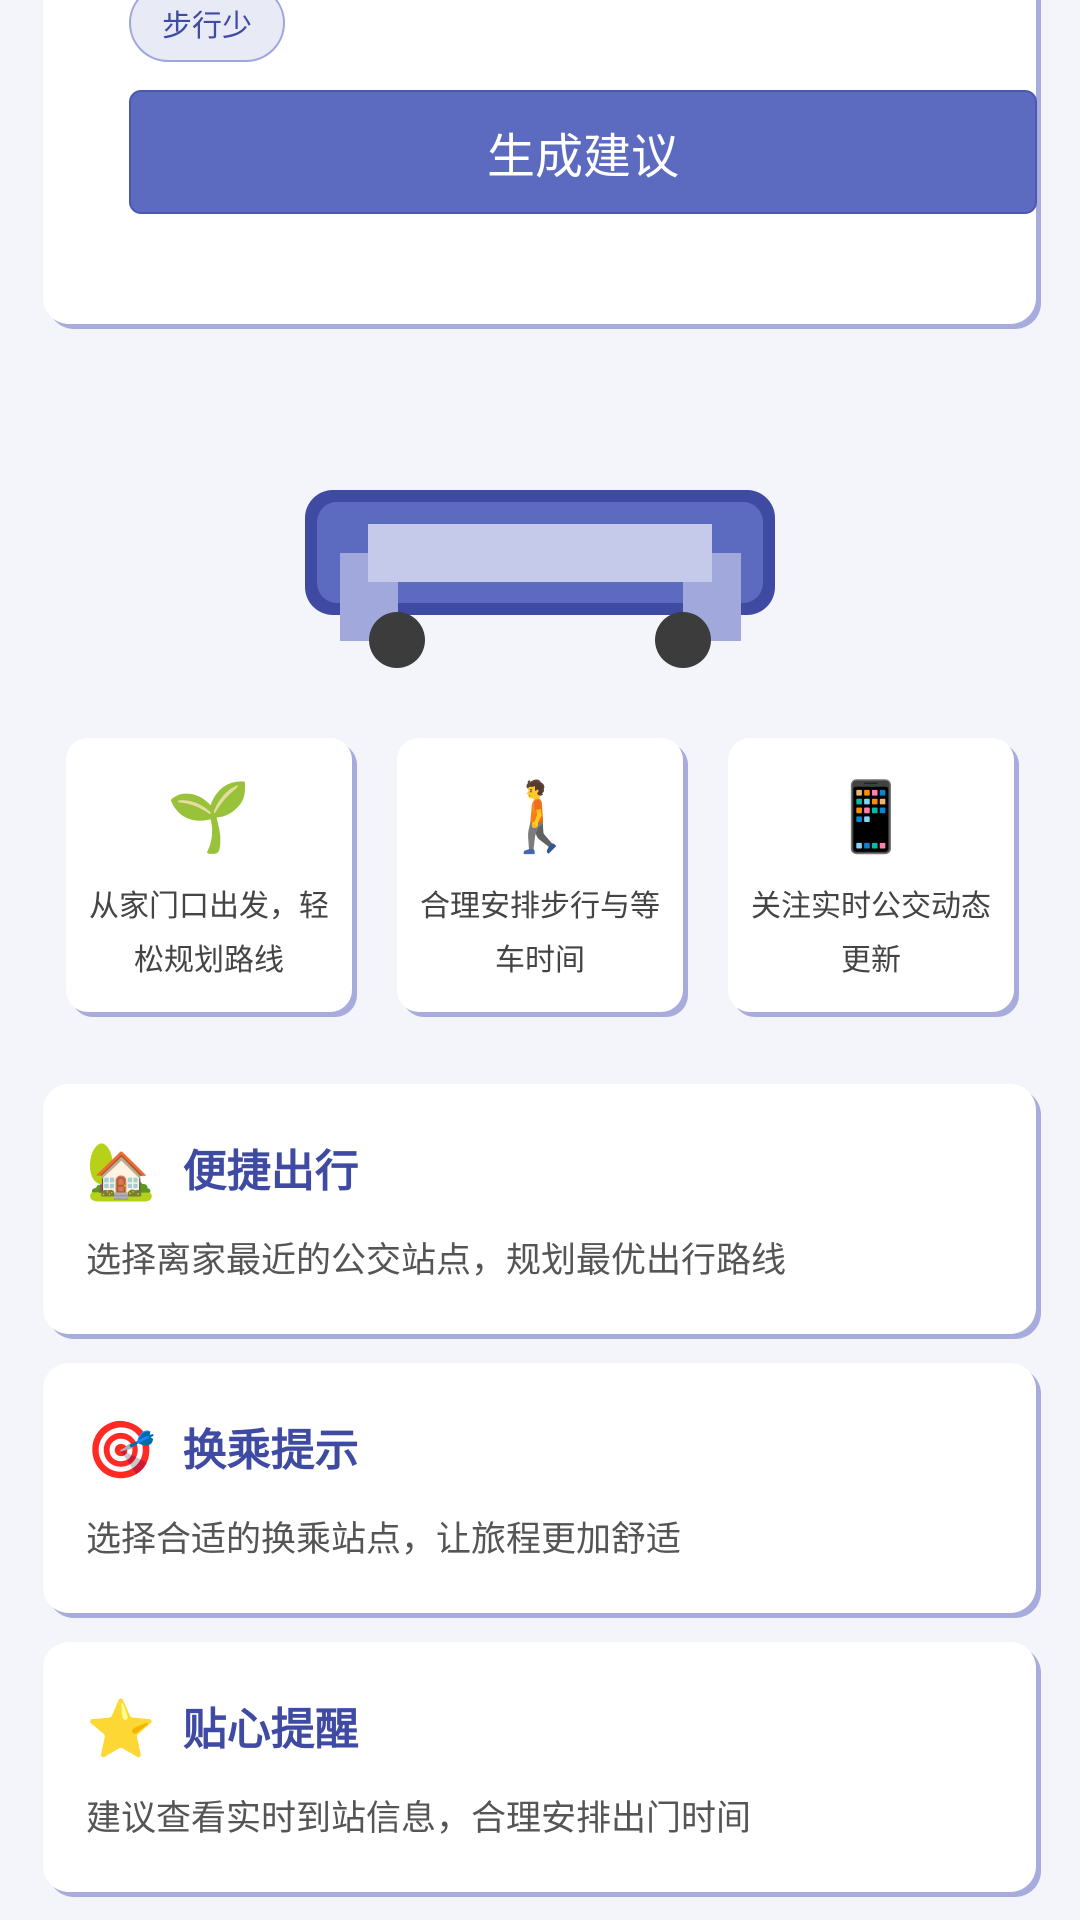 The height and width of the screenshot is (1920, 1080). What do you see at coordinates (540, 875) in the screenshot?
I see `feature-card-walk-wait: 🚶 合理安排步行与等车时间` at bounding box center [540, 875].